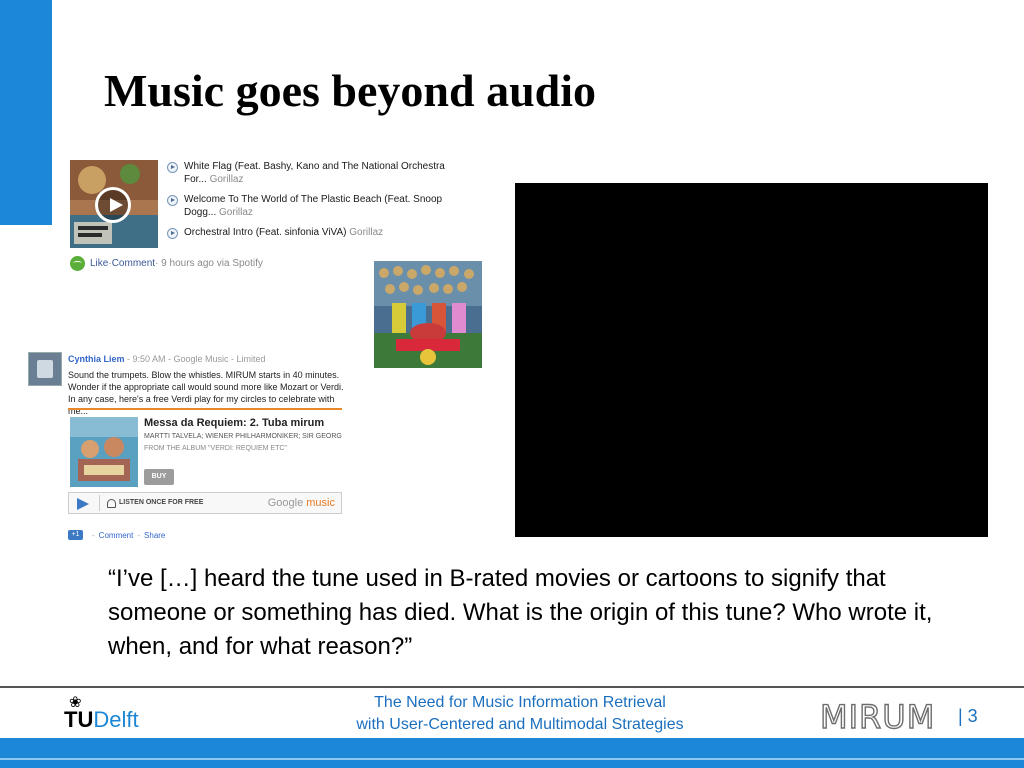 The height and width of the screenshot is (768, 1024). Describe the element at coordinates (75, 535) in the screenshot. I see `plus-one-button: +1` at that location.